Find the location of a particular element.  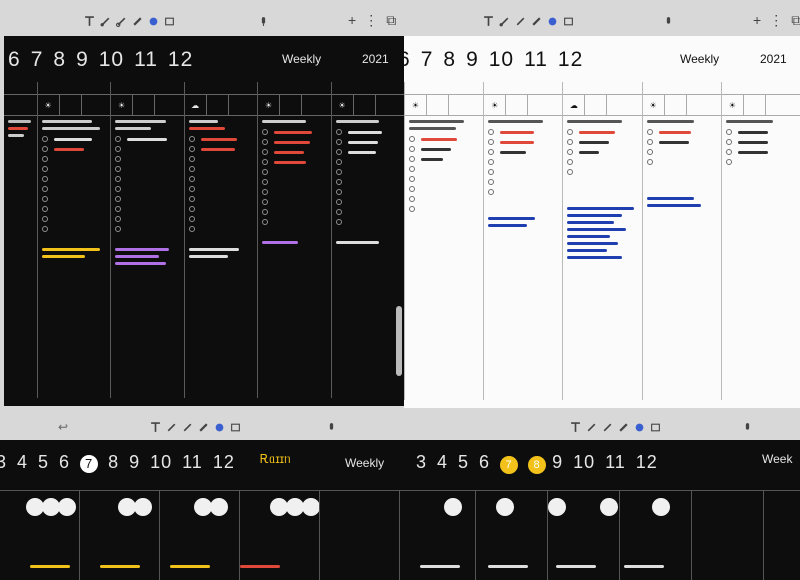

month-tab: 3 is located at coordinates (421, 462).